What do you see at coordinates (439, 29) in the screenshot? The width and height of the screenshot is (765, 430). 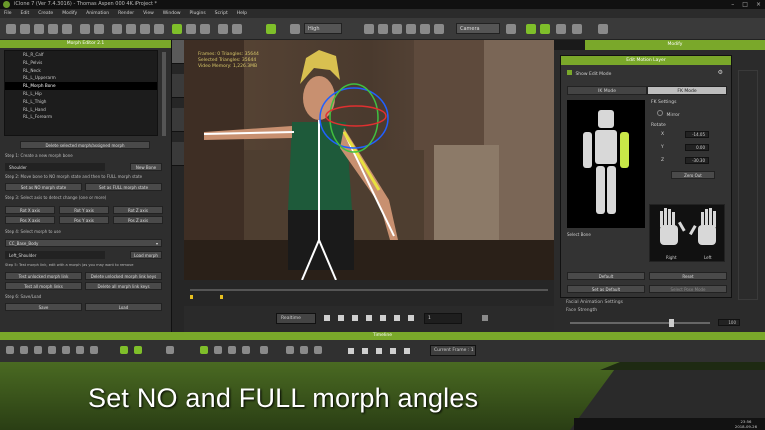 I see `aa-icon` at bounding box center [439, 29].